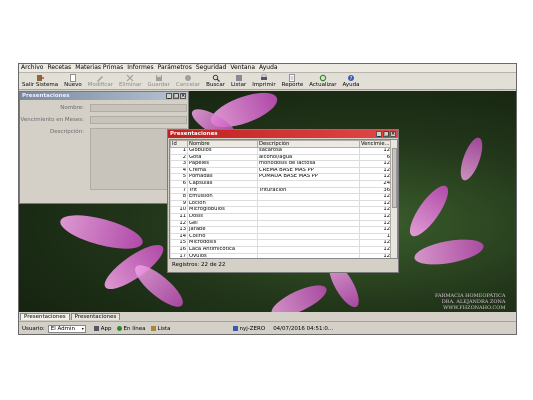 The width and height of the screenshot is (533, 400). Describe the element at coordinates (308, 170) in the screenshot. I see `cell-descripcion: CREMA BASE MAS PP` at that location.